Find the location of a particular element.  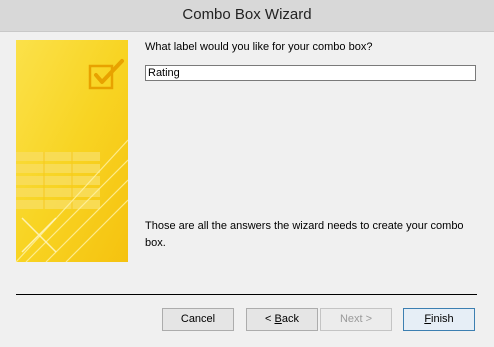

title-bar: Combo Box Wizard is located at coordinates (247, 16).